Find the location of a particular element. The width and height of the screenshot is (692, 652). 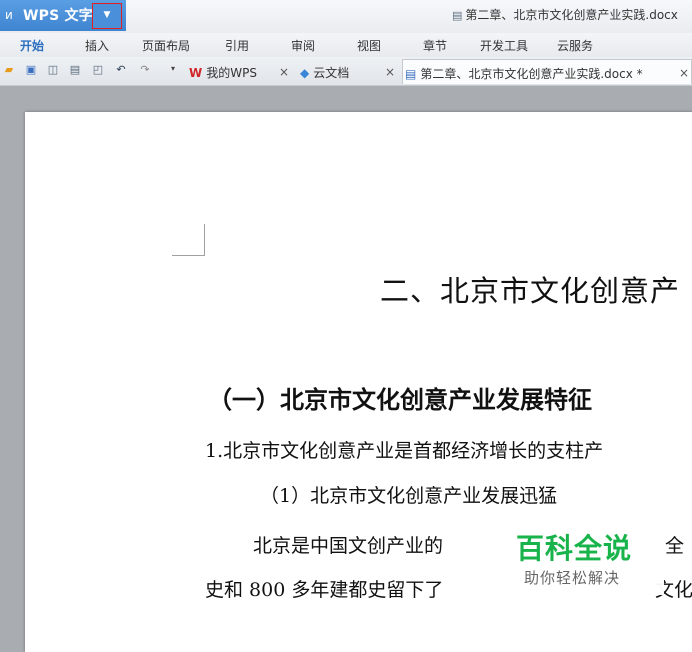

redo-icon: ↷ is located at coordinates (145, 70).